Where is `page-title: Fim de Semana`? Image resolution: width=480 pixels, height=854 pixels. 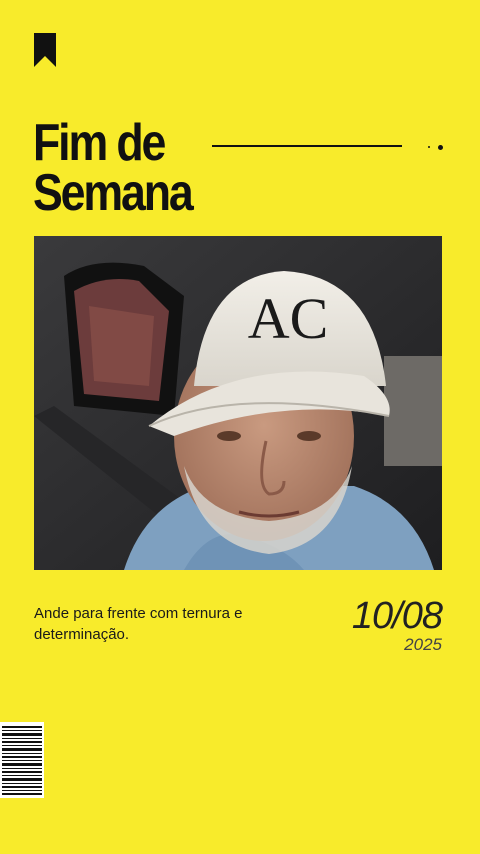 page-title: Fim de Semana is located at coordinates (113, 168).